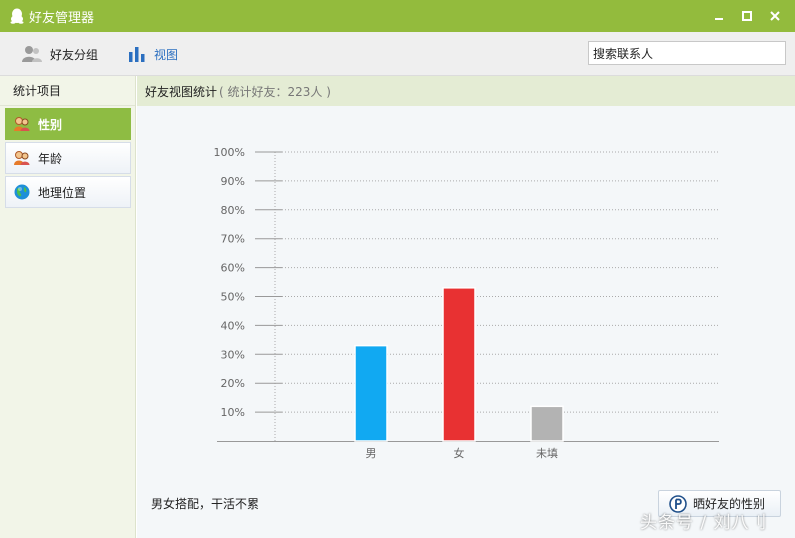 Image resolution: width=795 pixels, height=538 pixels. What do you see at coordinates (275, 91) in the screenshot?
I see `friend-count-label: ( 统计好友：223人 )` at bounding box center [275, 91].